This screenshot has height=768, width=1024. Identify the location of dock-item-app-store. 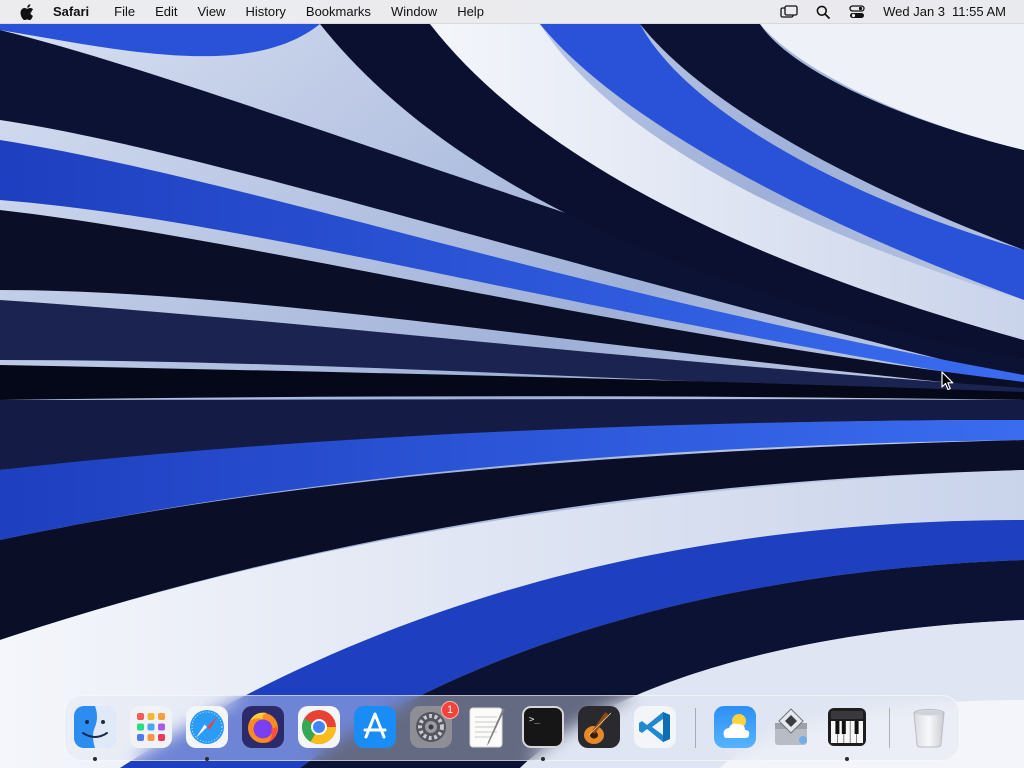
(375, 727).